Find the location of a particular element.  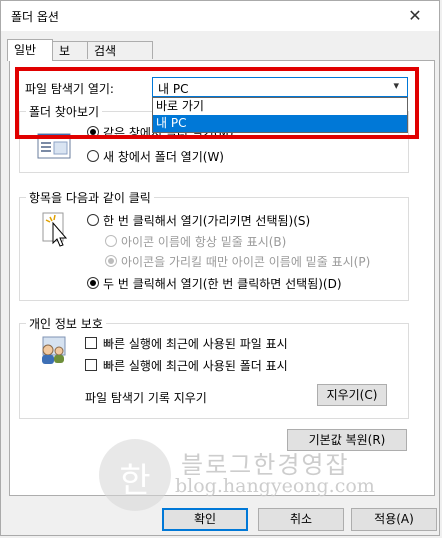

browse-folders-legend: 폴더 찾아보기 is located at coordinates (64, 111).